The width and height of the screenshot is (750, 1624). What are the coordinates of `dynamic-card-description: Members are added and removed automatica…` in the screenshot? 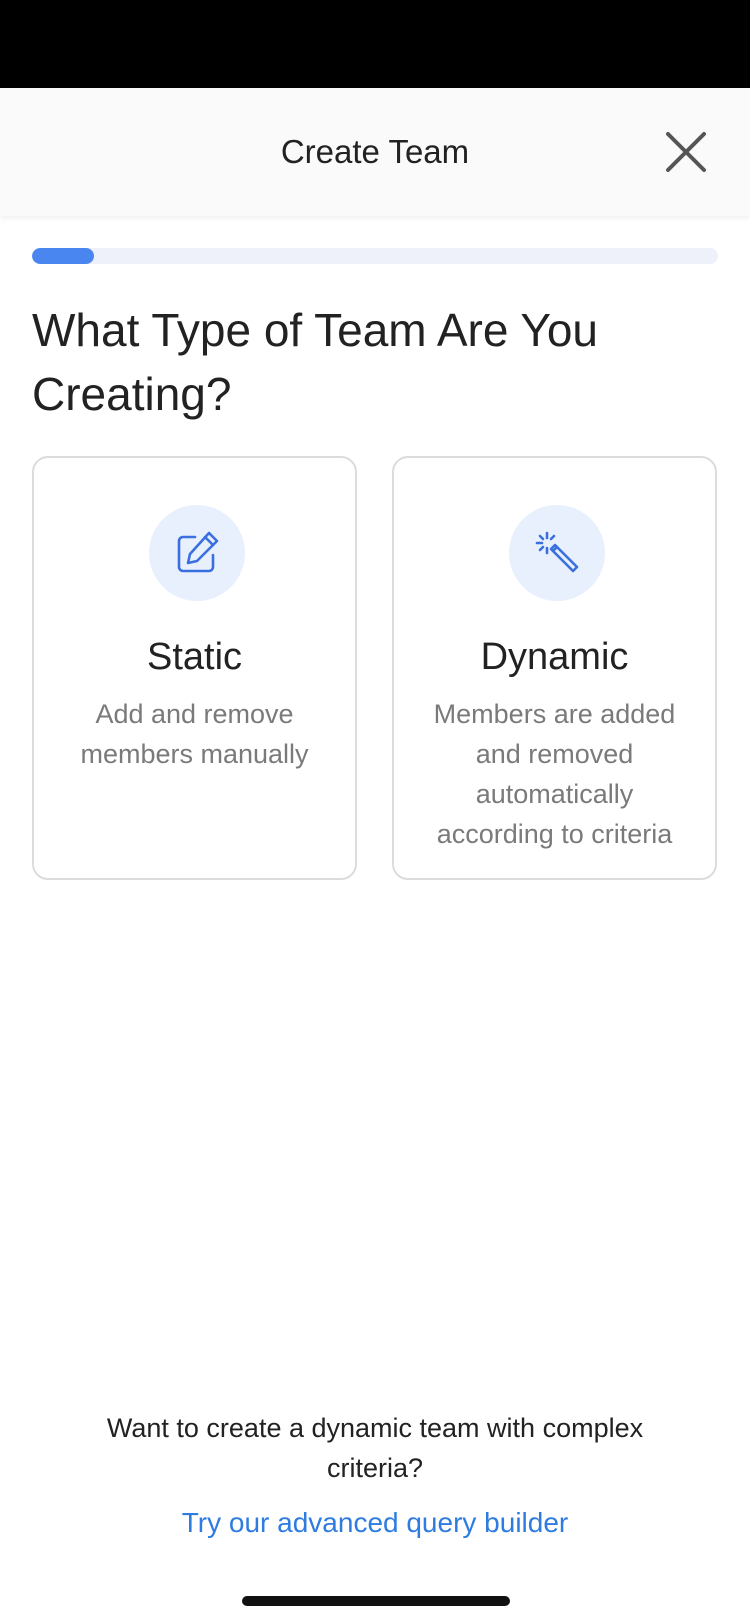 It's located at (554, 774).